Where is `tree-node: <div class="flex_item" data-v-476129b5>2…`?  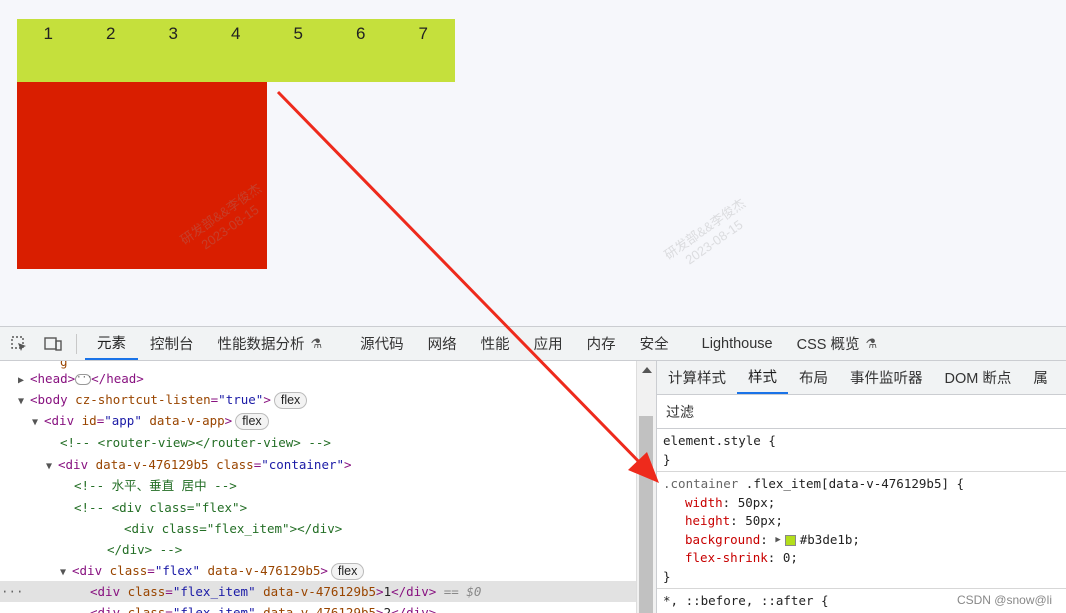 tree-node: <div class="flex_item" data-v-476129b5>2… is located at coordinates (318, 607).